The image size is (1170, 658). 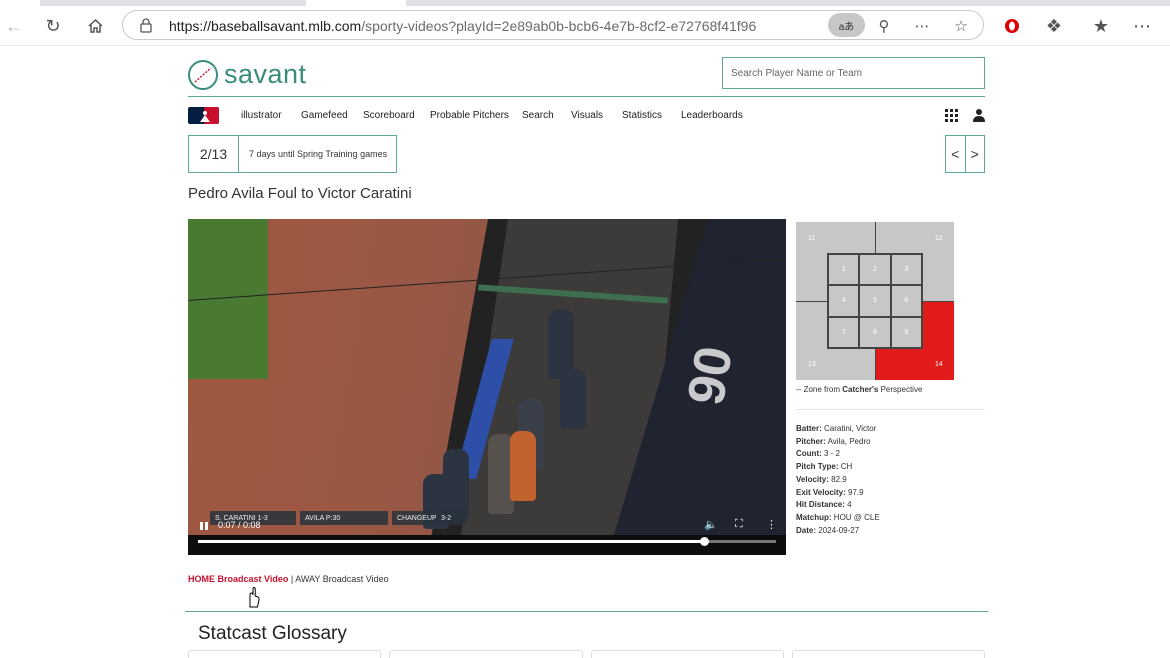 What do you see at coordinates (771, 524) in the screenshot?
I see `video-menu-icon: ⋮` at bounding box center [771, 524].